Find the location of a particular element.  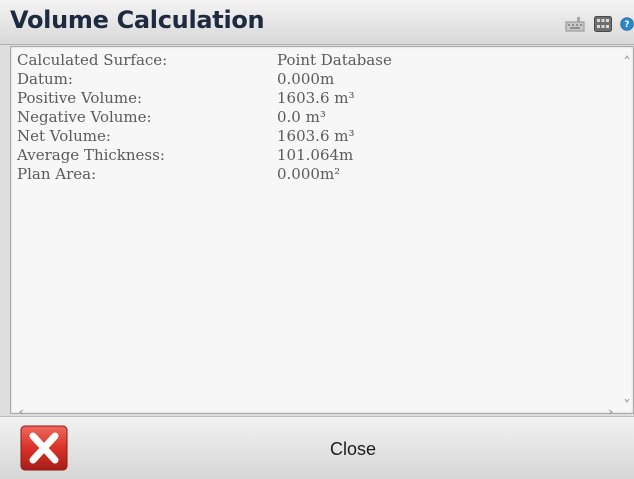

grid-icon is located at coordinates (603, 24).